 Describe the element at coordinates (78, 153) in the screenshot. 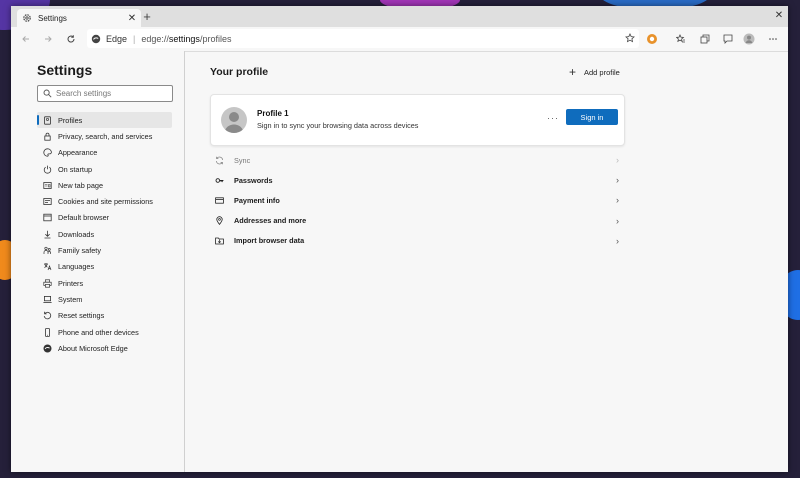

I see `sidebar-item-label: Appearance` at that location.